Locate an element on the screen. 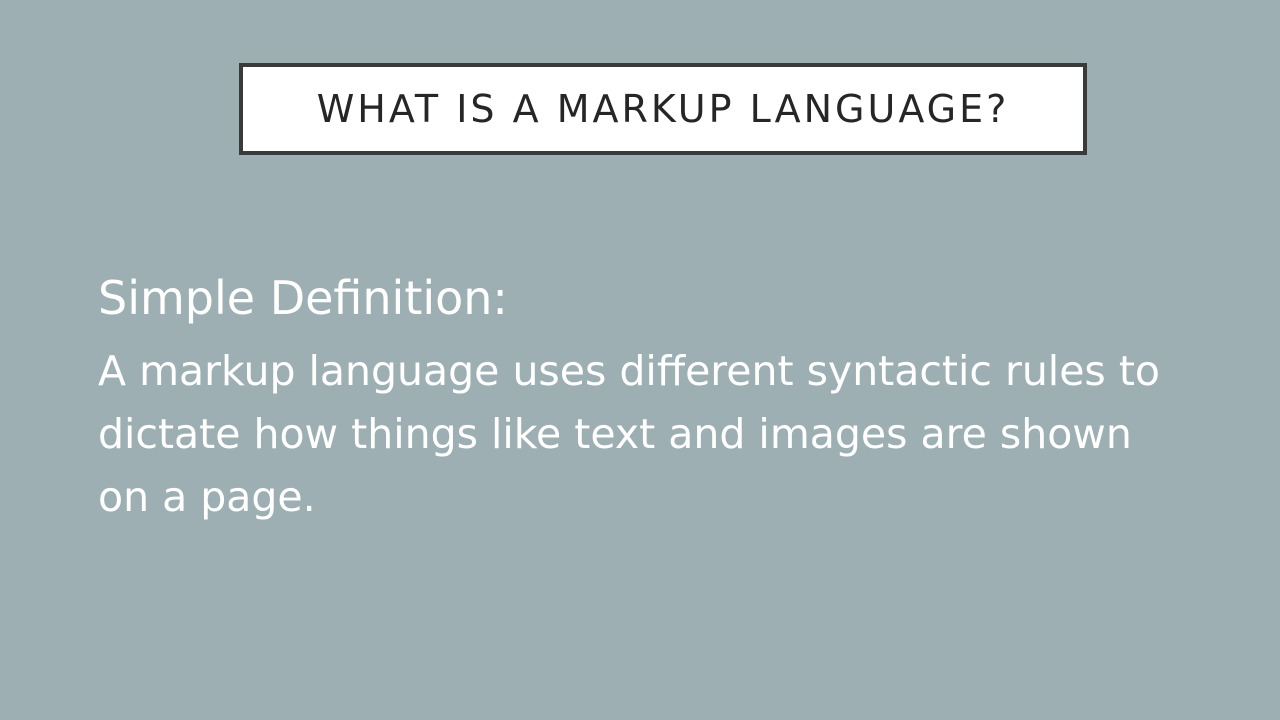 This screenshot has width=1280, height=720. title-box: WHAT IS A MARKUP LANGUAGE? is located at coordinates (663, 109).